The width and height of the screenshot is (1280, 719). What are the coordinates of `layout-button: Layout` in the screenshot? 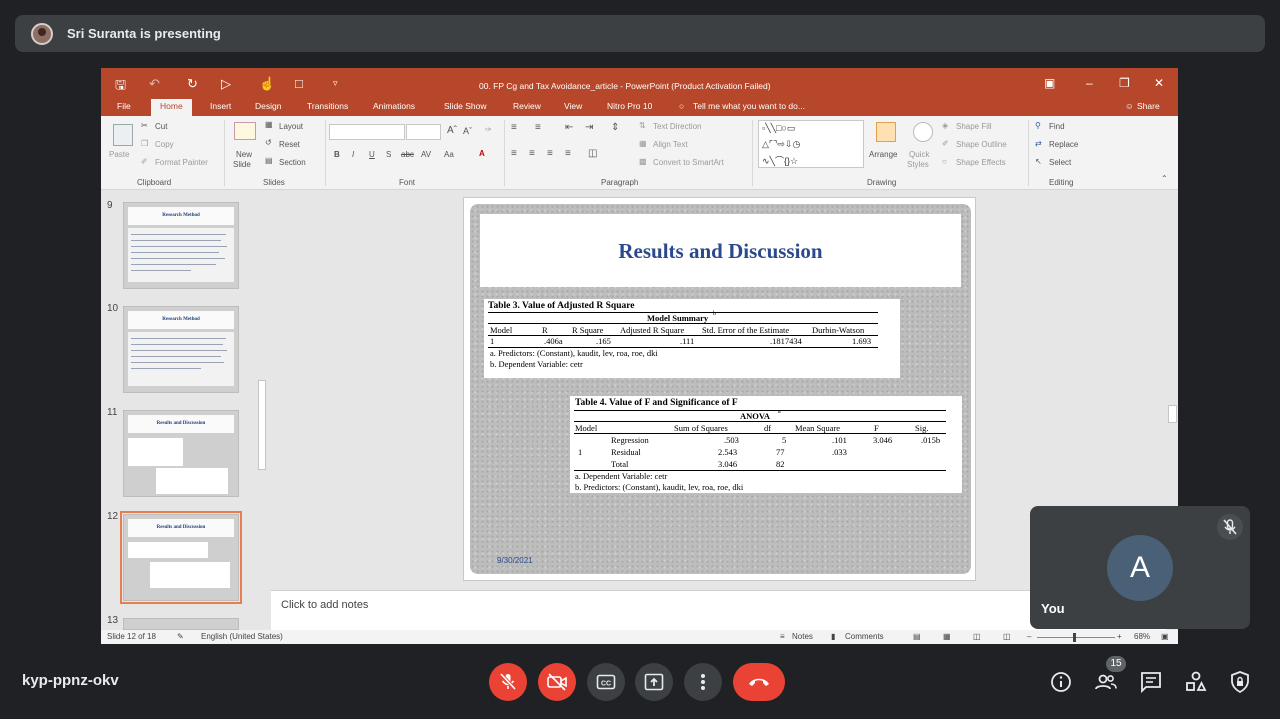 It's located at (291, 126).